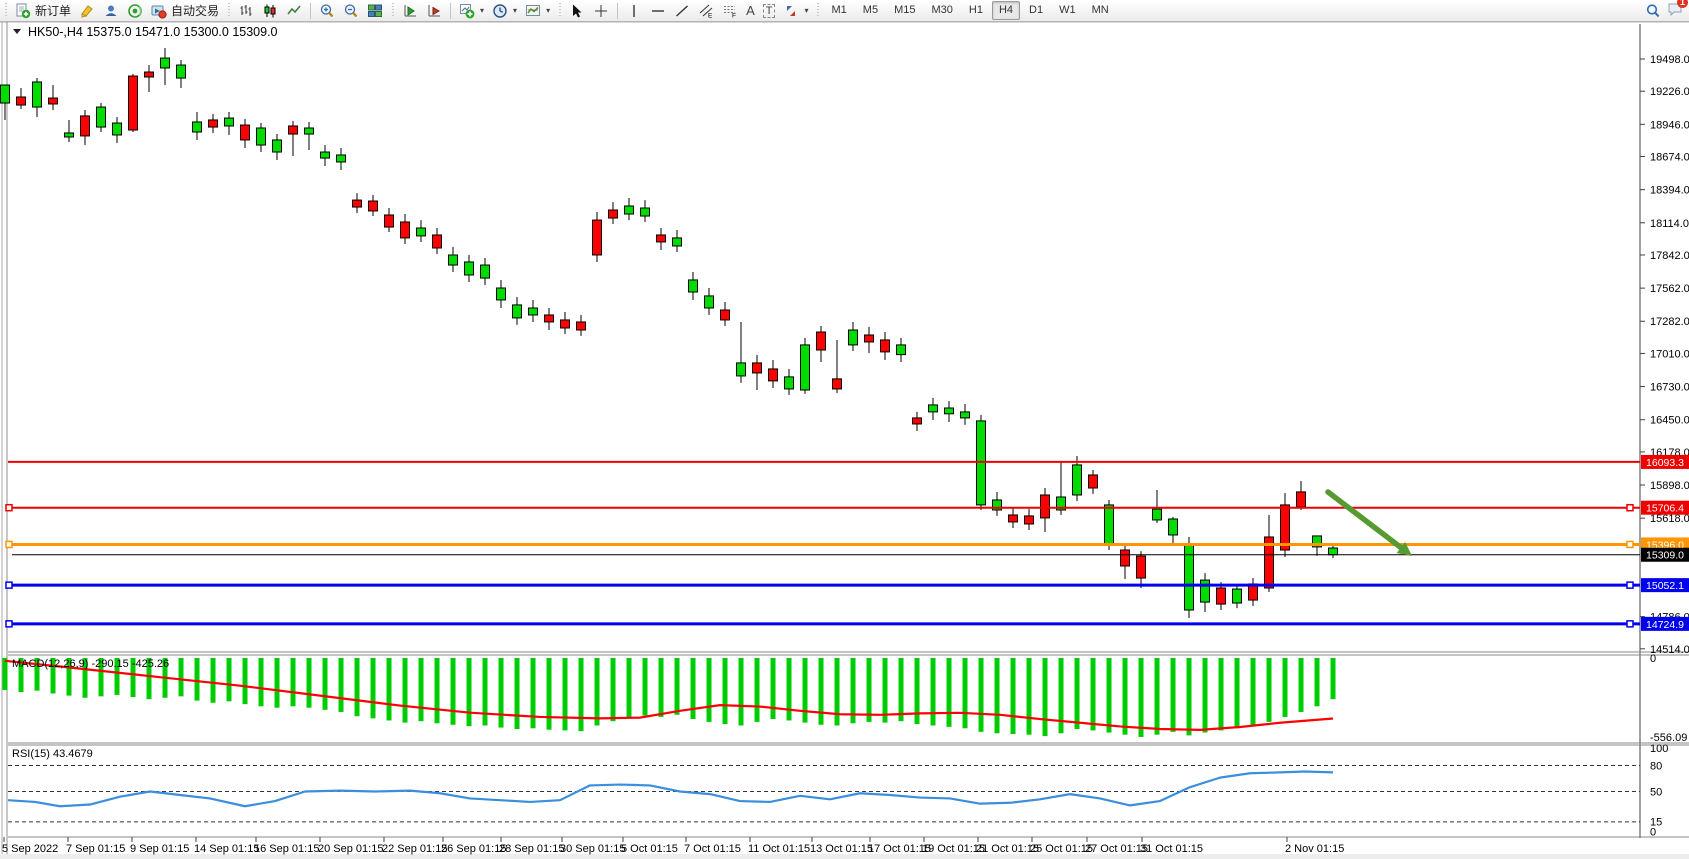  Describe the element at coordinates (712, 849) in the screenshot. I see `date-tick-label: 7 Oct 01:15` at that location.